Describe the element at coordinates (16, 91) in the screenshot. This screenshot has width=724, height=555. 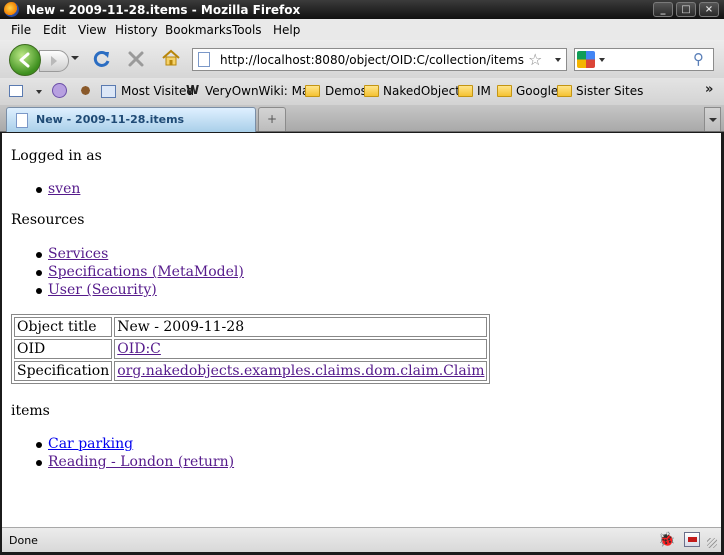
I see `bookmarks-list-icon` at that location.